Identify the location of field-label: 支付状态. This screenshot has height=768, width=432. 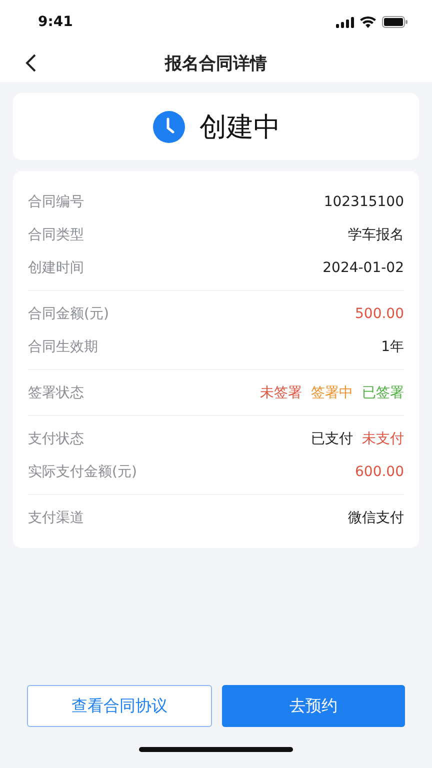
(56, 439).